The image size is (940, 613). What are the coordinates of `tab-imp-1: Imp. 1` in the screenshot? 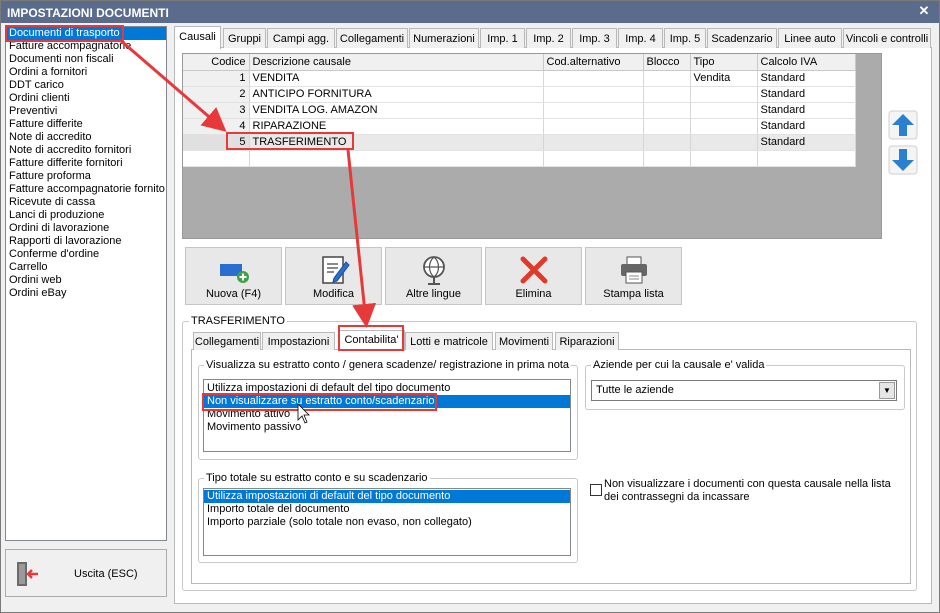 It's located at (502, 38).